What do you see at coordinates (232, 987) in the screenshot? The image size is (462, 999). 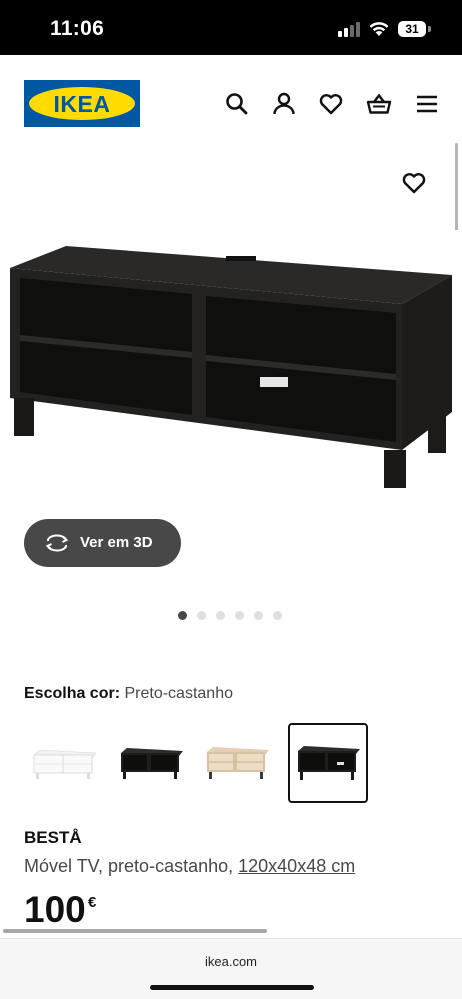 I see `home-indicator` at bounding box center [232, 987].